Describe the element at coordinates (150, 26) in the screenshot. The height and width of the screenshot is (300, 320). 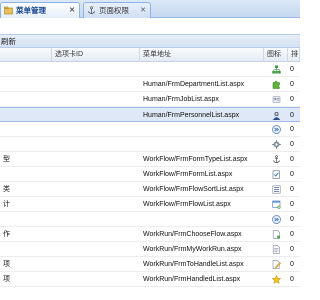
I see `toolbar-area` at that location.